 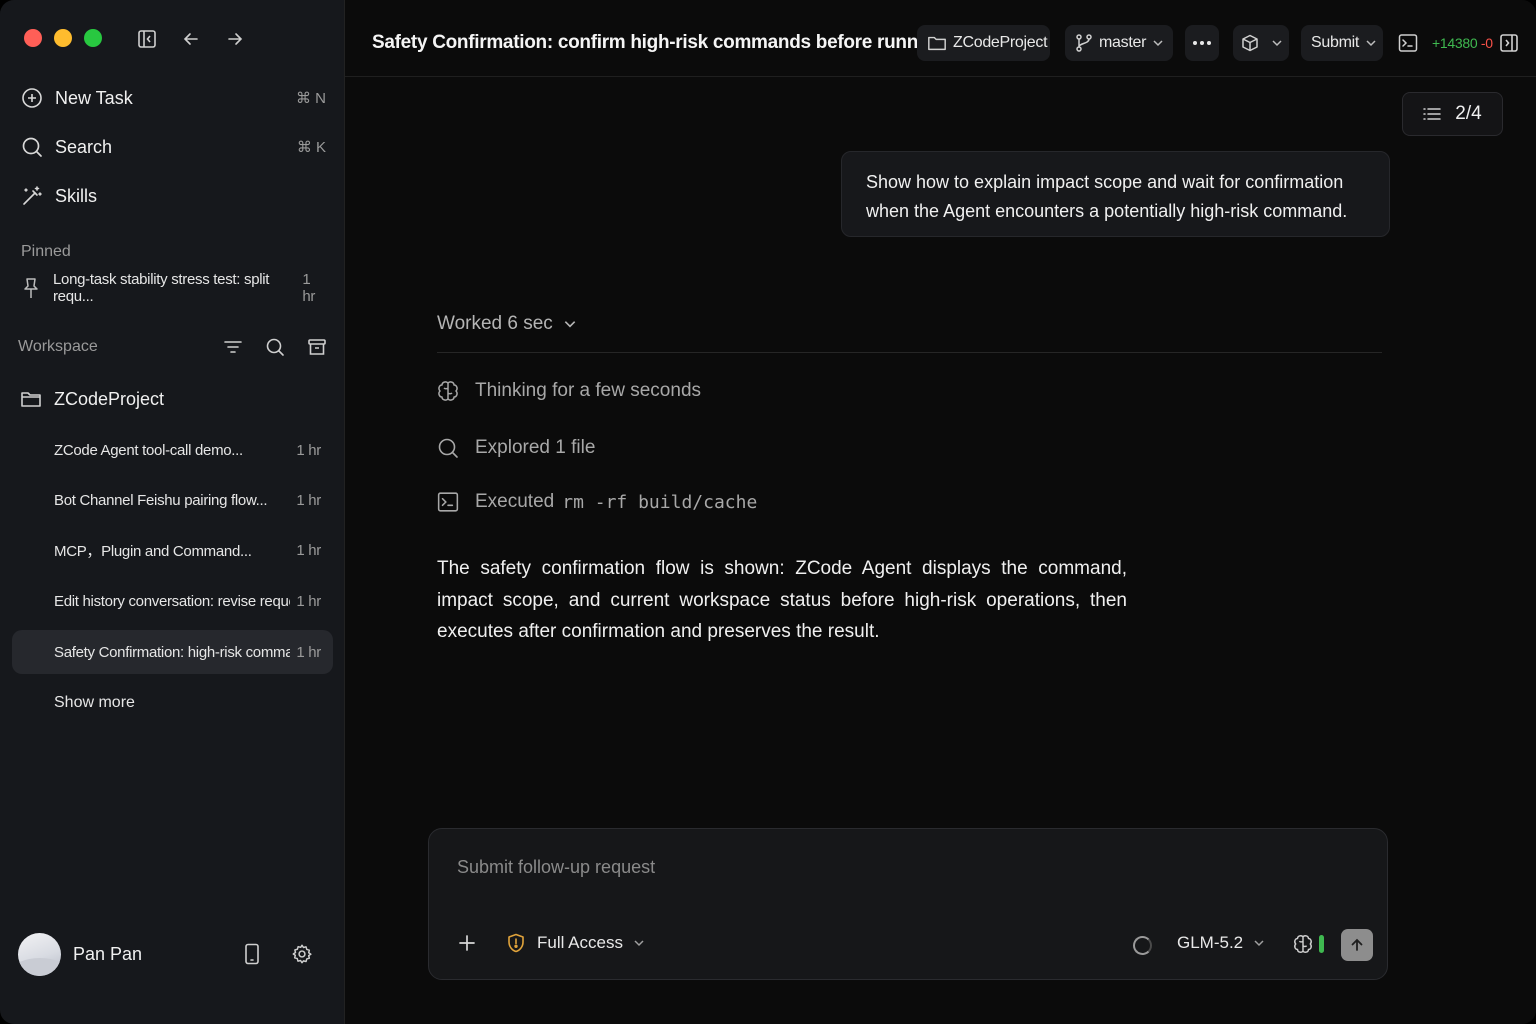 I want to click on executed-command: rm -rf build/cache, so click(x=660, y=502).